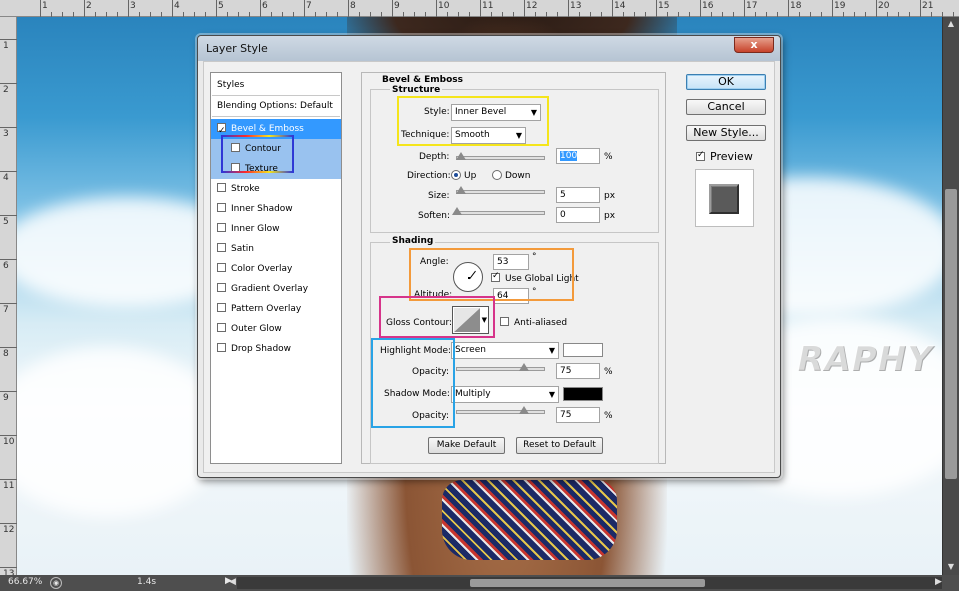 Image resolution: width=959 pixels, height=591 pixels. I want to click on shadow-opacity-knob, so click(524, 410).